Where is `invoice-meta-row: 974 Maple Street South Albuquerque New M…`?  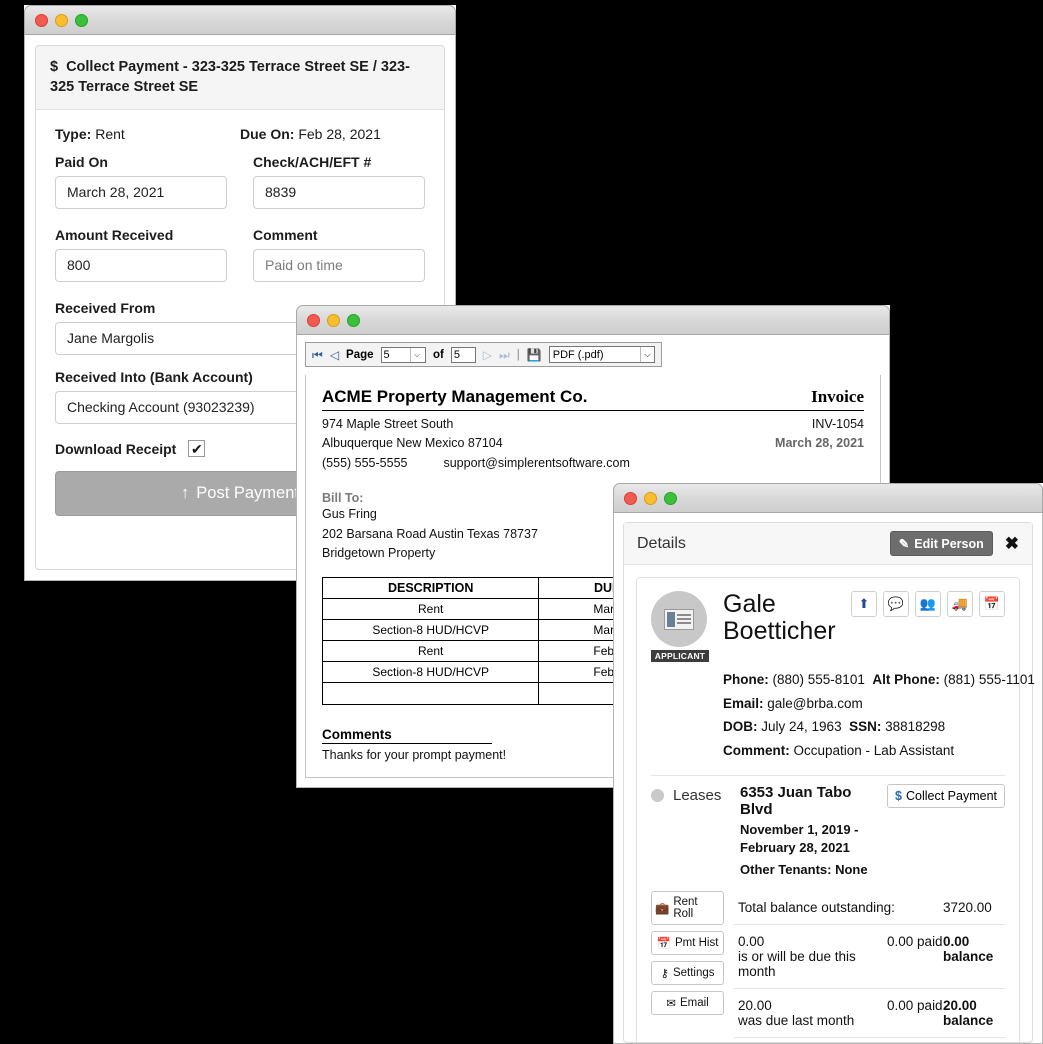
invoice-meta-row: 974 Maple Street South Albuquerque New M… is located at coordinates (593, 444).